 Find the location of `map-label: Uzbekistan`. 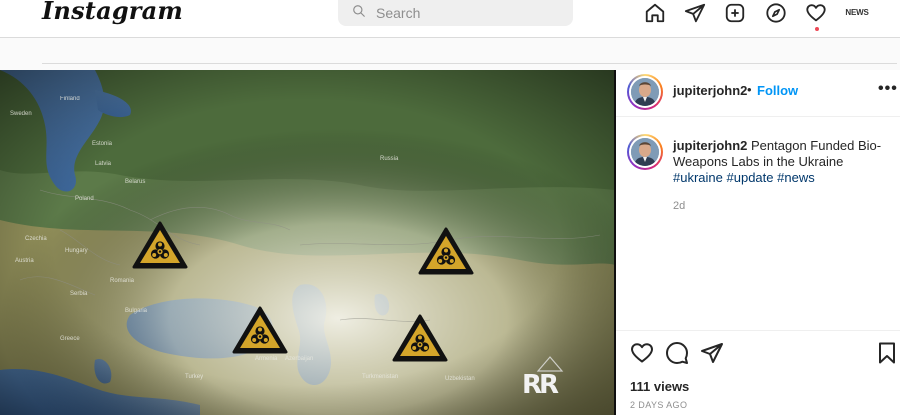

map-label: Uzbekistan is located at coordinates (460, 379).